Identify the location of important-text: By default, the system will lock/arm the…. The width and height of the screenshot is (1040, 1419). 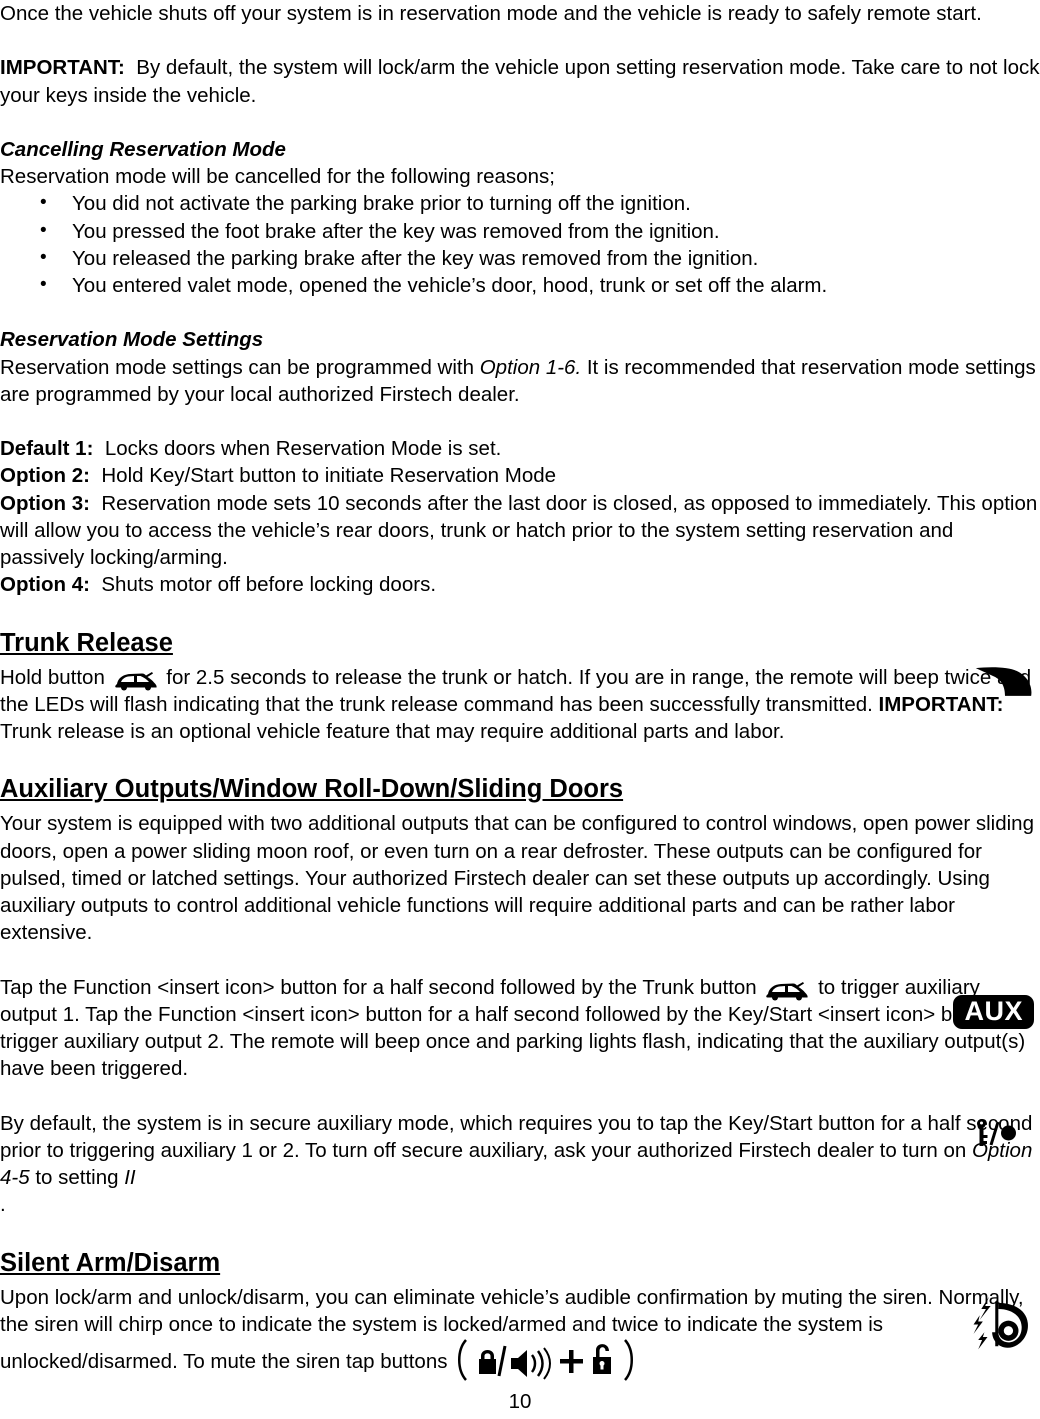
(520, 81).